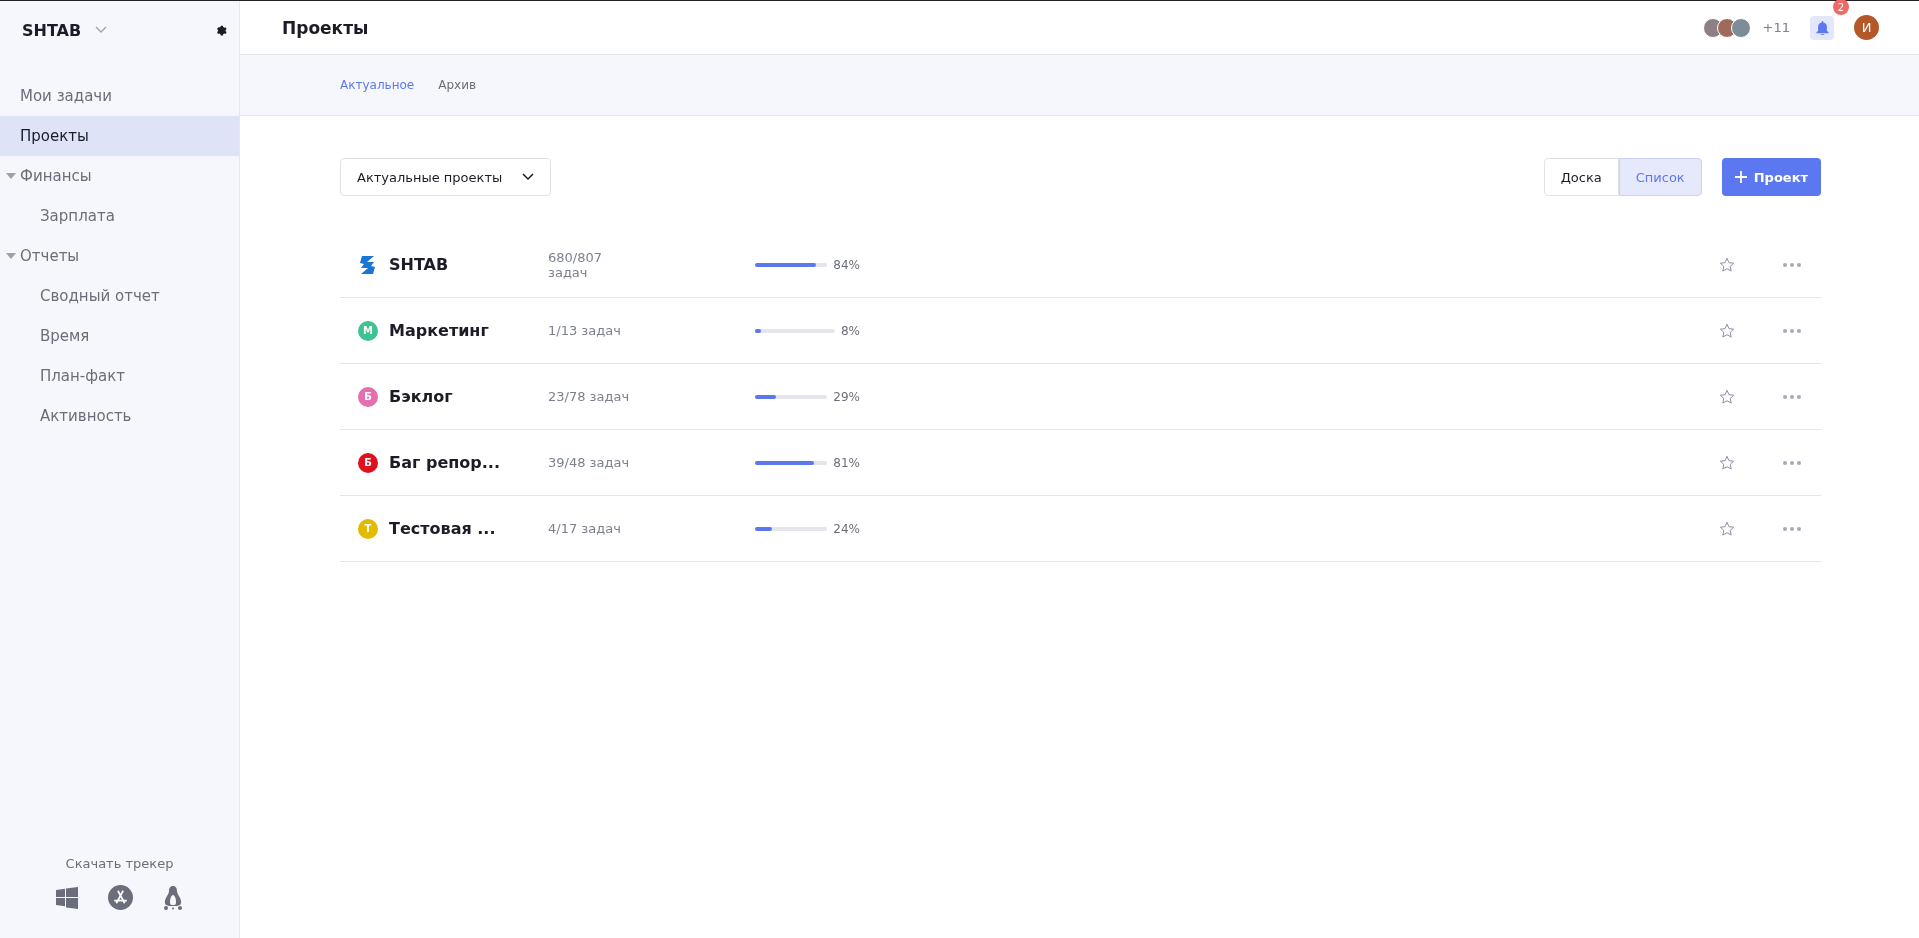 Image resolution: width=1919 pixels, height=938 pixels. Describe the element at coordinates (119, 416) in the screenshot. I see `sidebar-subitem: Активность` at that location.